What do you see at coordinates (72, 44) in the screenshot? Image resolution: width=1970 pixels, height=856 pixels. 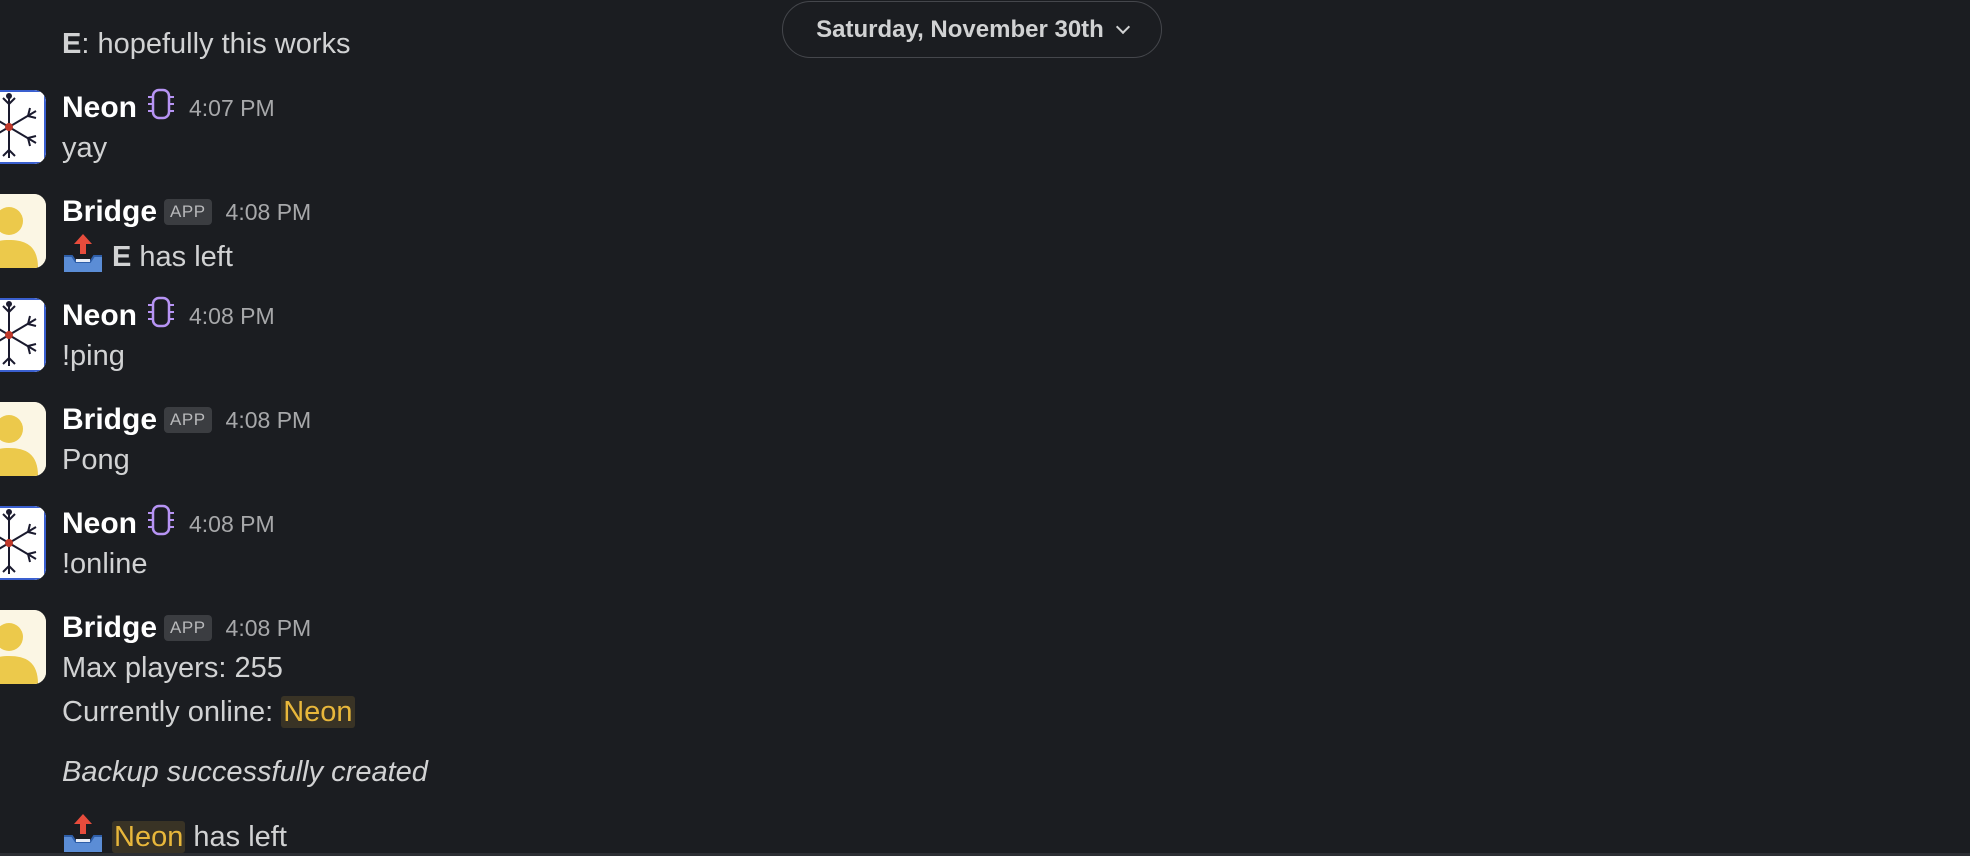 I see `sender-name: E` at bounding box center [72, 44].